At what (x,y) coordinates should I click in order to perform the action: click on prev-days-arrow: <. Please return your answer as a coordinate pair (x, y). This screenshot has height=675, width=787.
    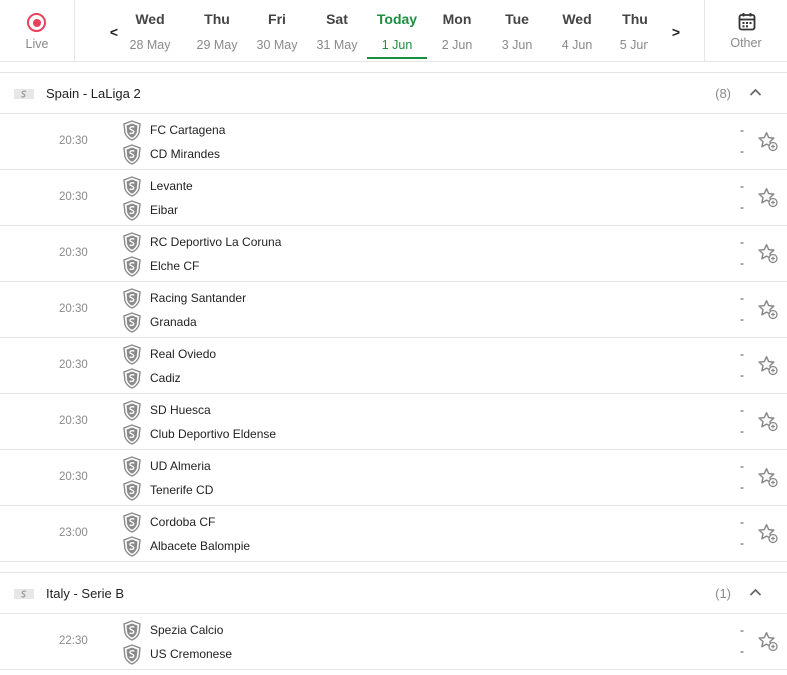
    Looking at the image, I should click on (114, 32).